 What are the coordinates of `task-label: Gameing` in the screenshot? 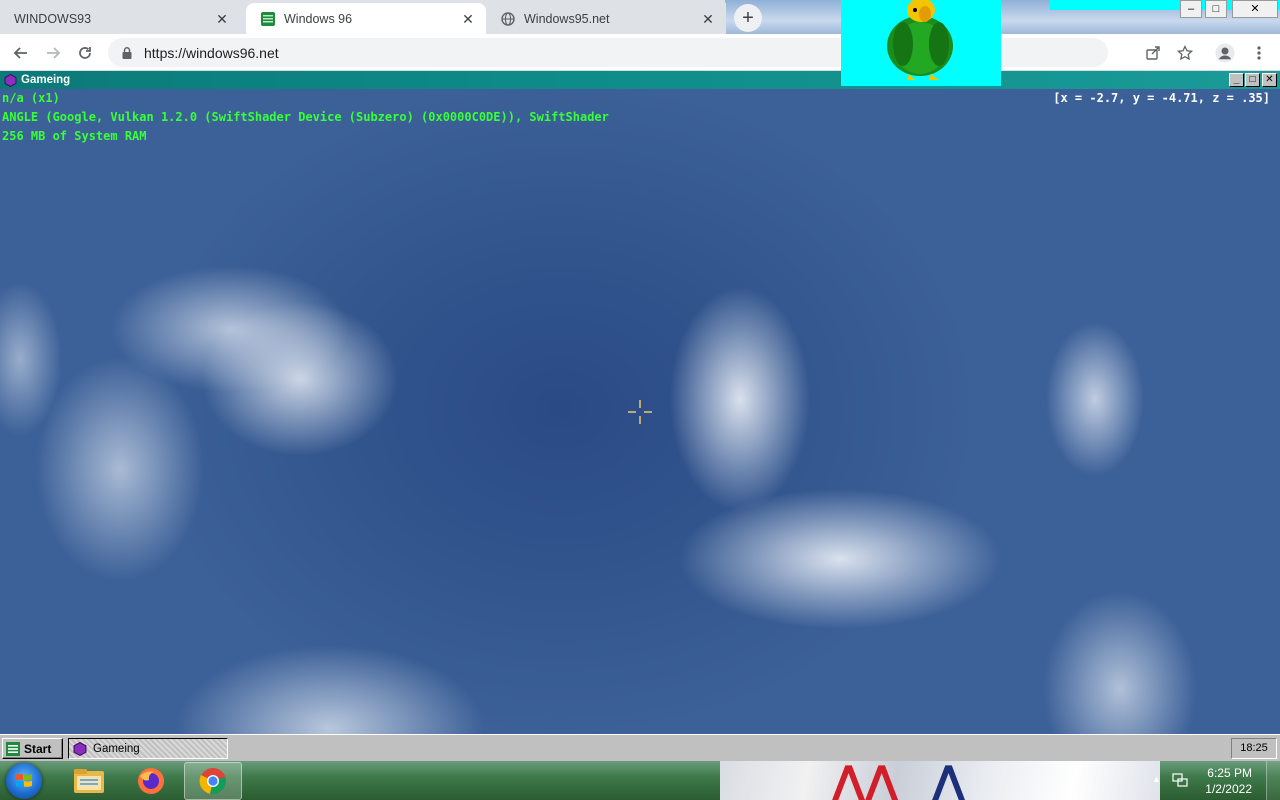 It's located at (116, 748).